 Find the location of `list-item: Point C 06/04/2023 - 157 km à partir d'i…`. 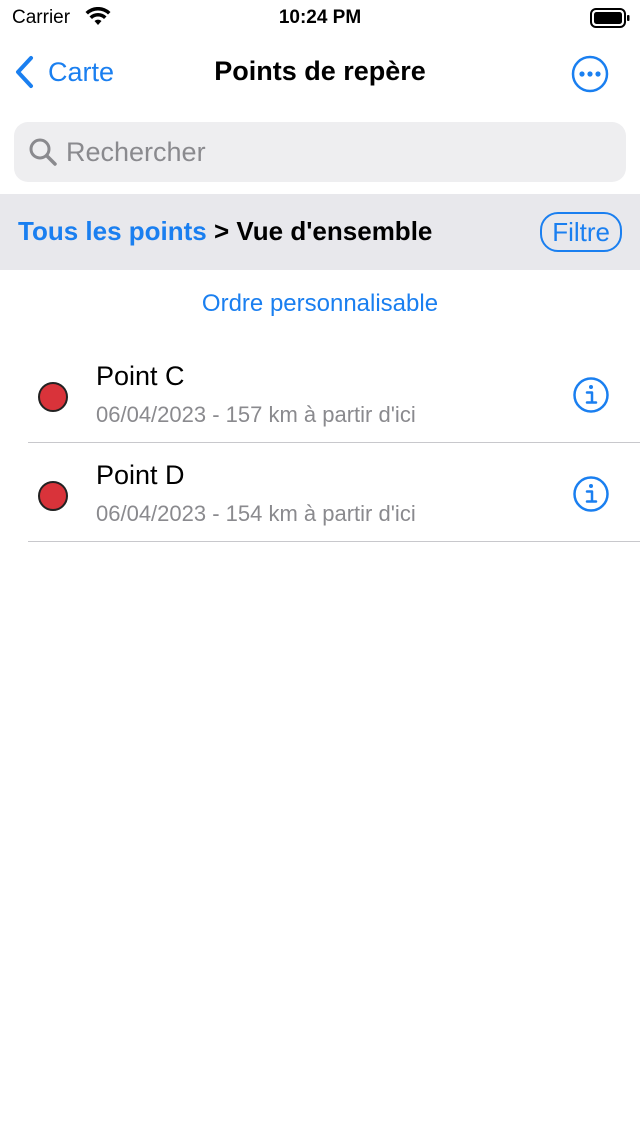

list-item: Point C 06/04/2023 - 157 km à partir d'i… is located at coordinates (320, 393).